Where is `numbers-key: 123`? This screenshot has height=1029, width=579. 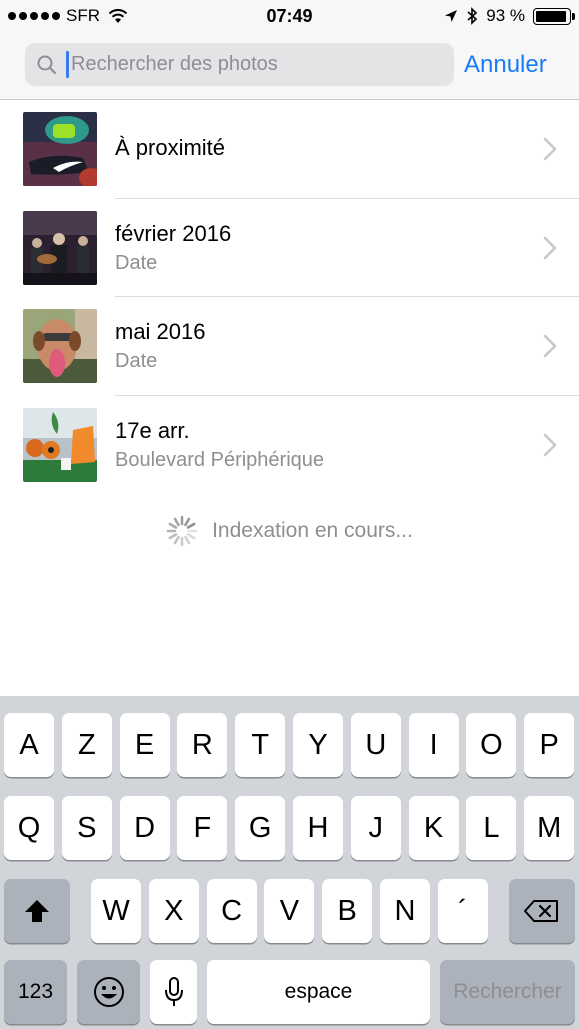 numbers-key: 123 is located at coordinates (35, 992).